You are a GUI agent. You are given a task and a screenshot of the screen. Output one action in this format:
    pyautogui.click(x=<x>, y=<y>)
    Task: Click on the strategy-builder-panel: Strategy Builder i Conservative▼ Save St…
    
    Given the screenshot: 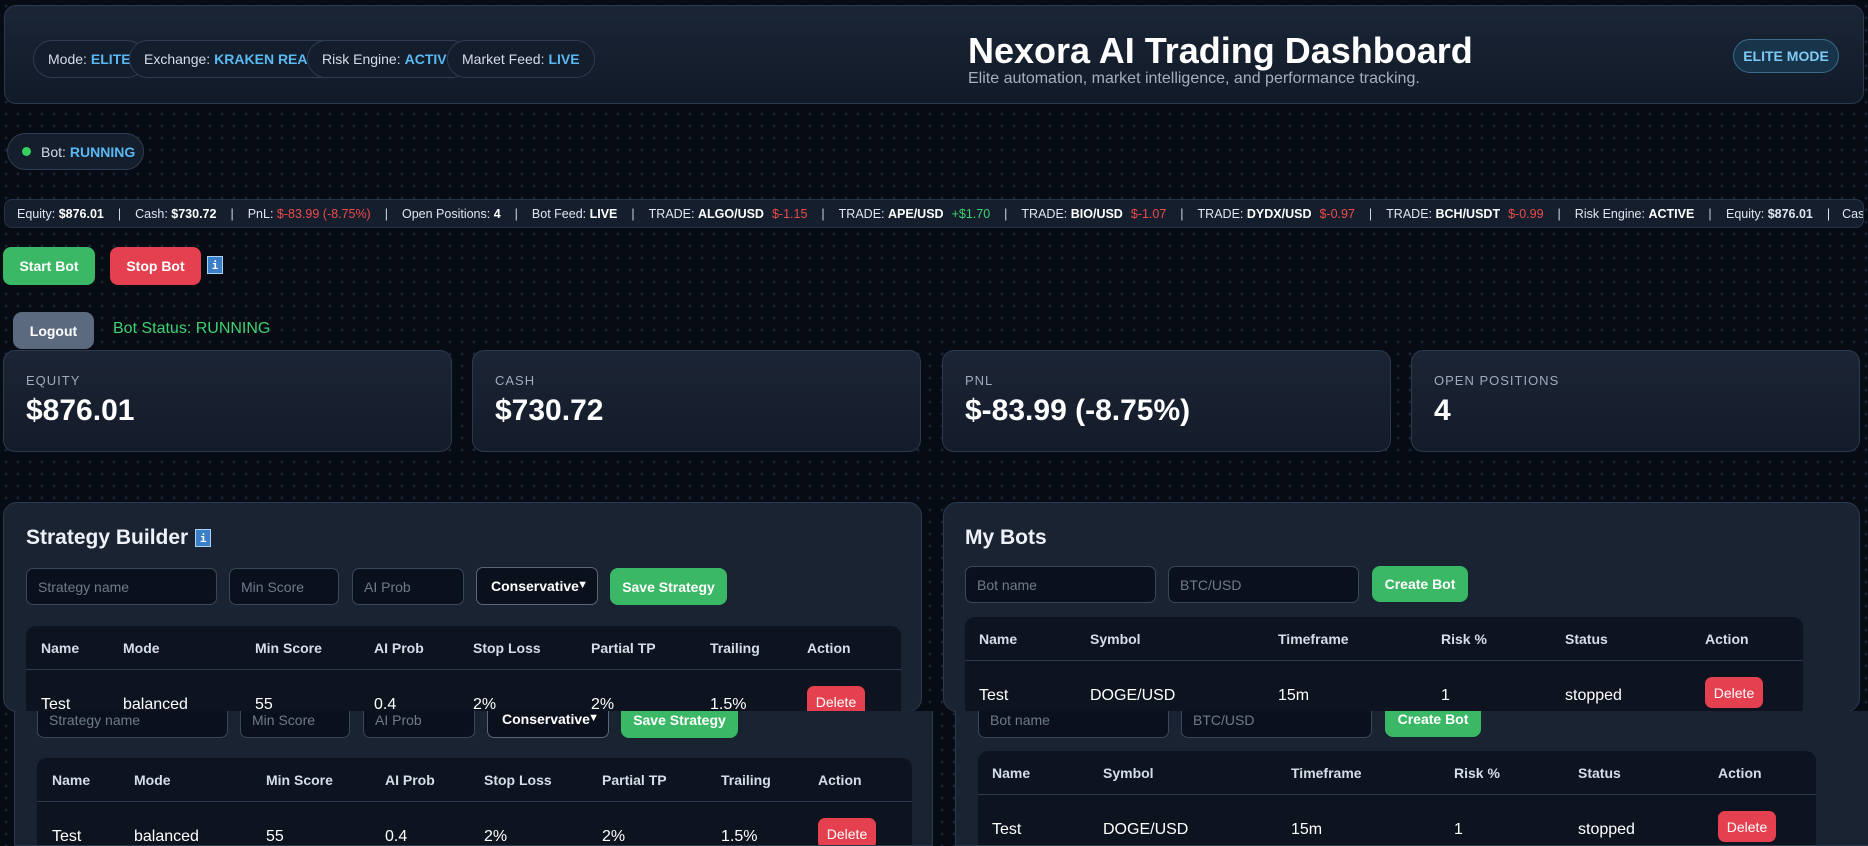 What is the action you would take?
    pyautogui.click(x=462, y=607)
    